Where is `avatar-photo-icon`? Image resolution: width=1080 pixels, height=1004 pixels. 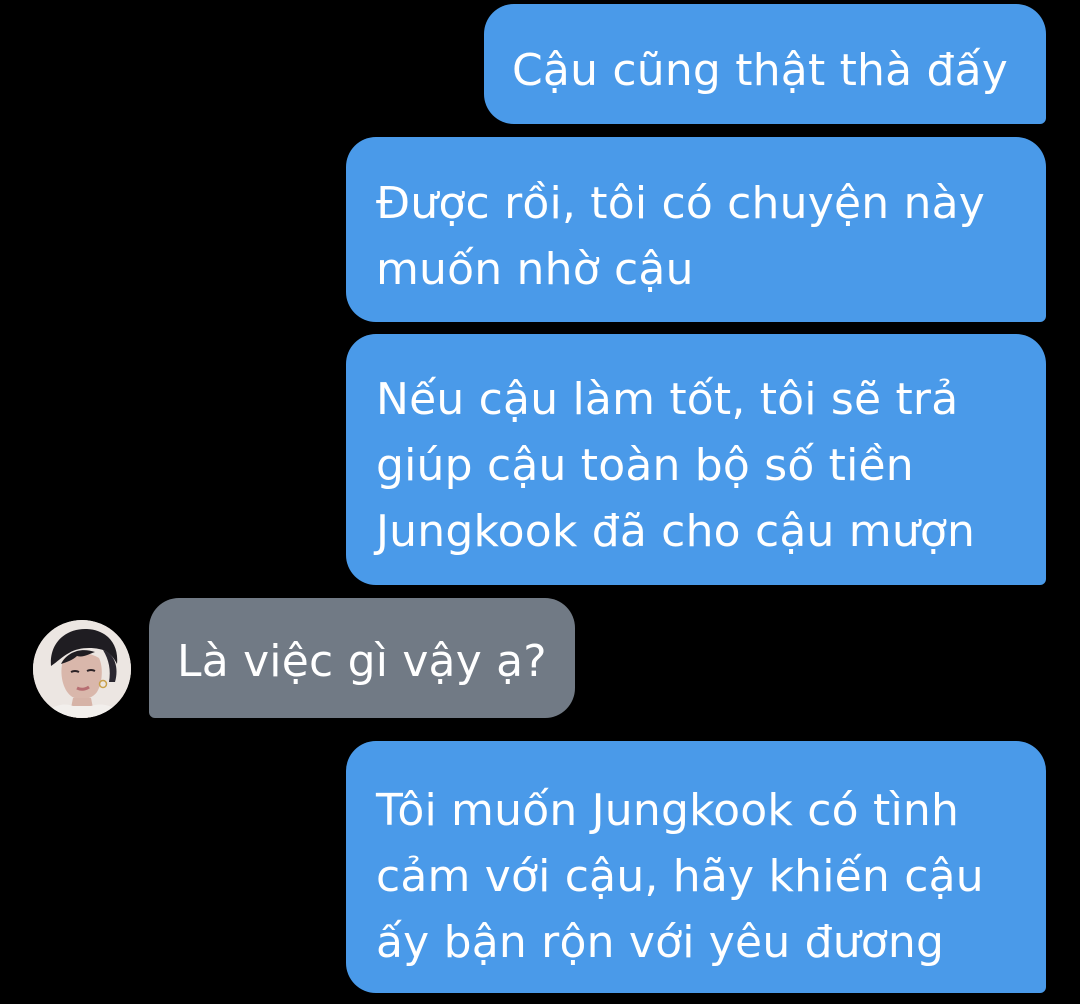
avatar-photo-icon is located at coordinates (82, 669).